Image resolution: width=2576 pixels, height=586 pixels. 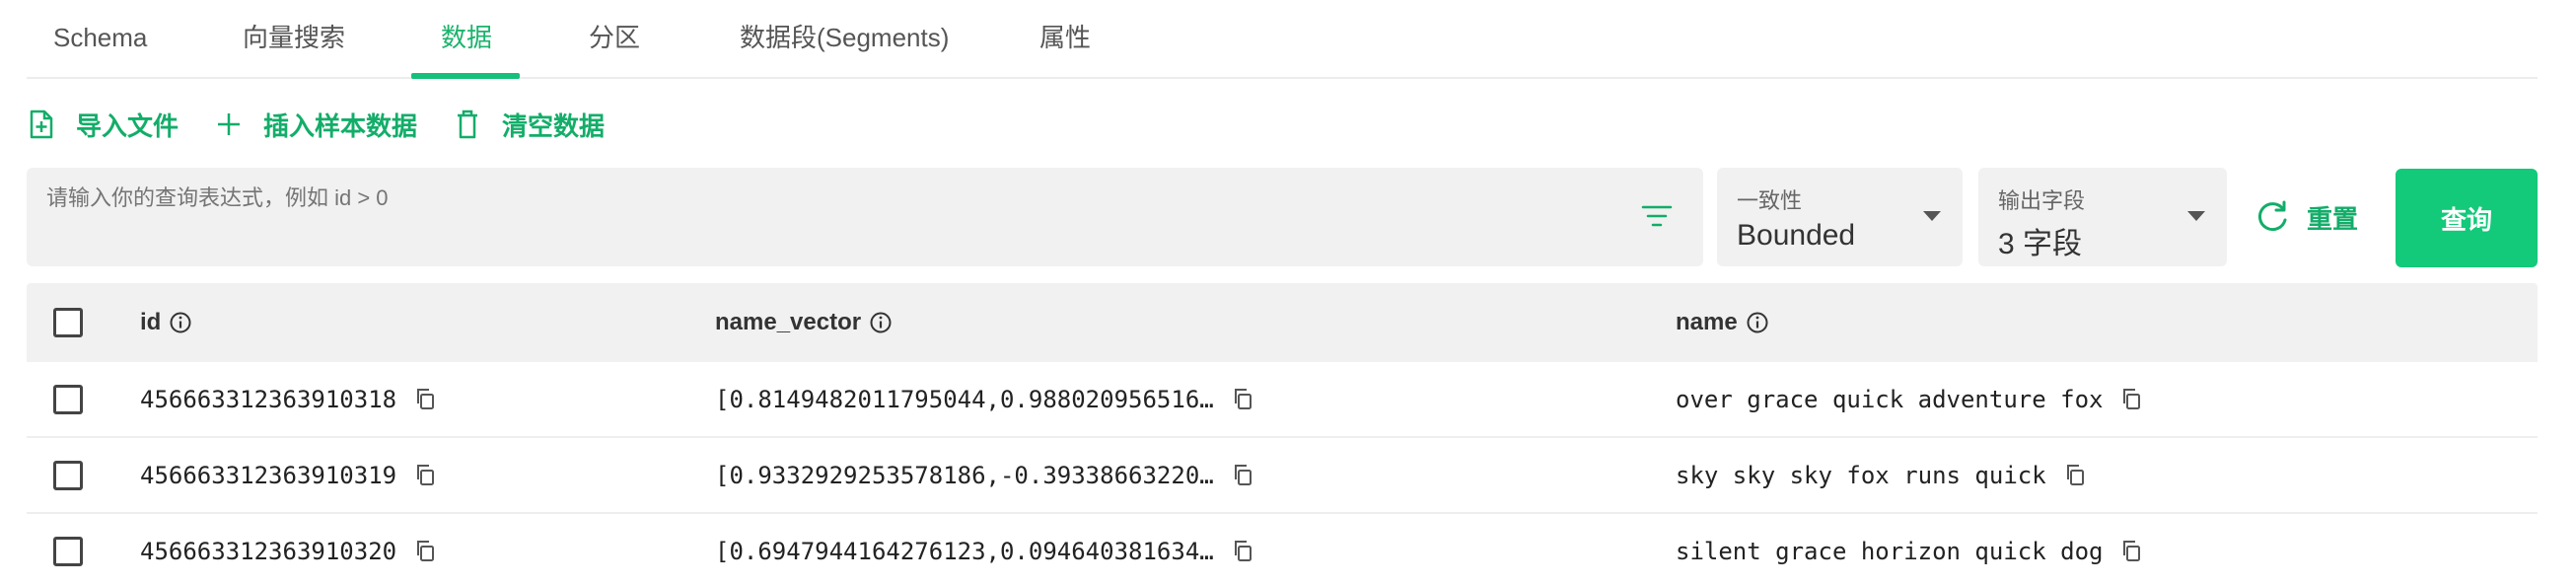 What do you see at coordinates (268, 399) in the screenshot?
I see `id-value: 456663312363910318` at bounding box center [268, 399].